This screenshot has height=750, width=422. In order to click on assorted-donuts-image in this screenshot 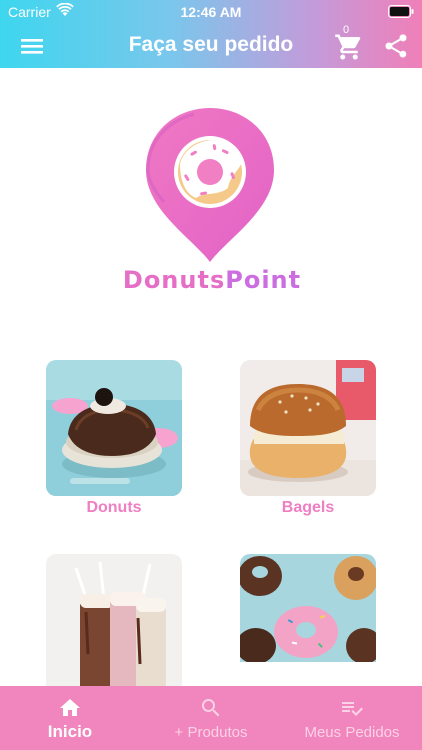, I will do `click(308, 608)`.